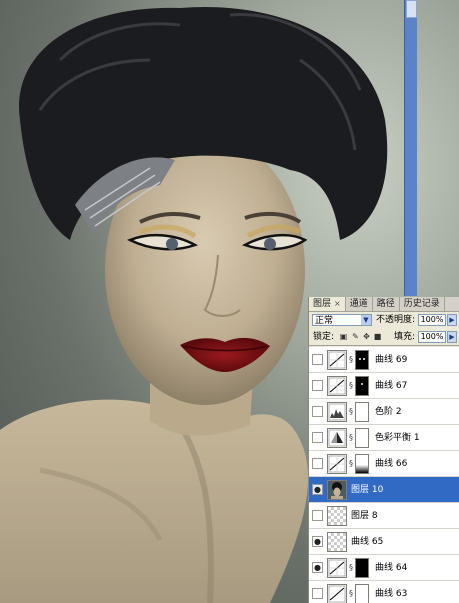  I want to click on panel-tab-bar: 图层 × 通道 路径 历史记录, so click(384, 304).